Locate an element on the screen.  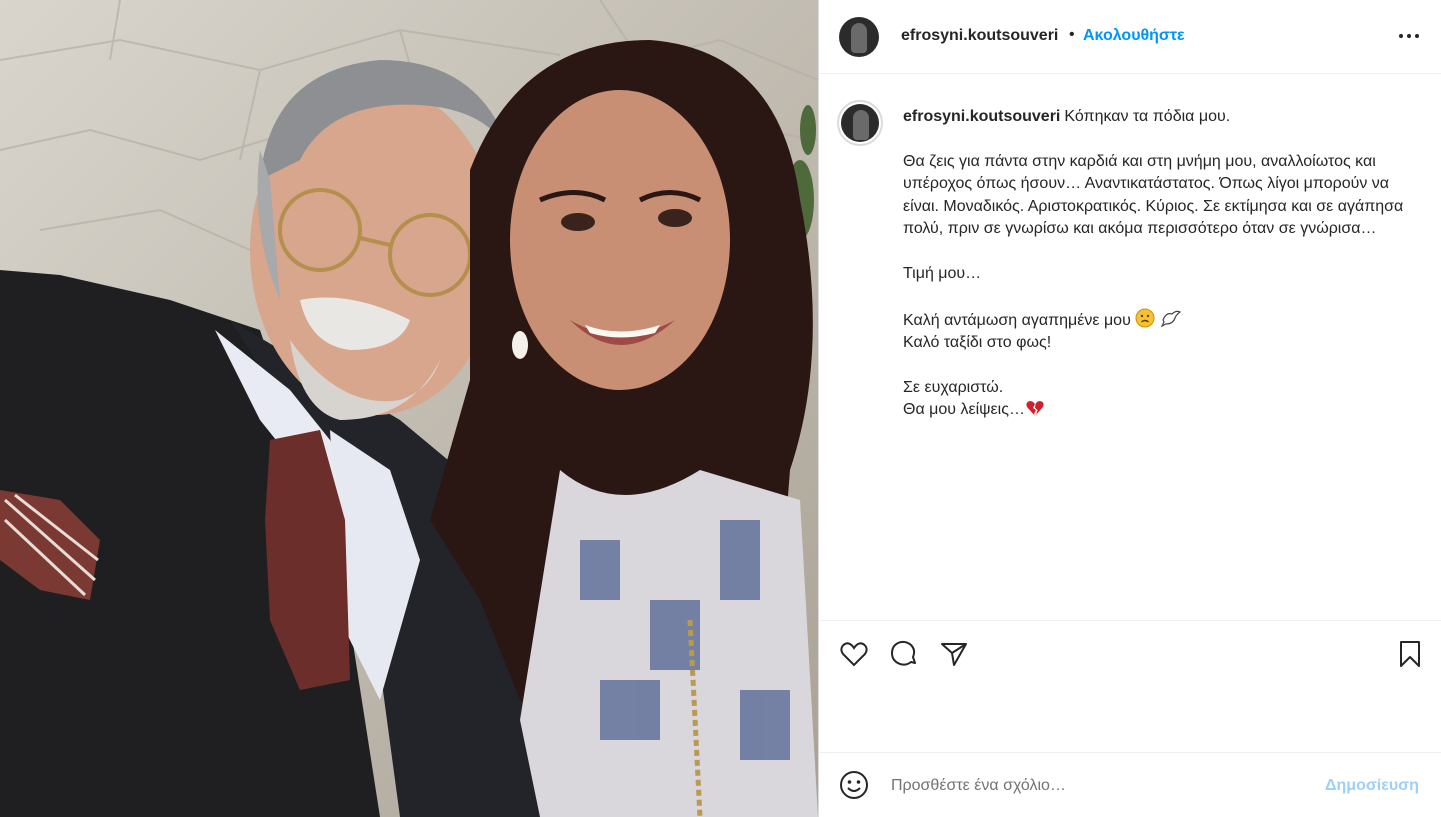
heart-icon is located at coordinates (854, 654).